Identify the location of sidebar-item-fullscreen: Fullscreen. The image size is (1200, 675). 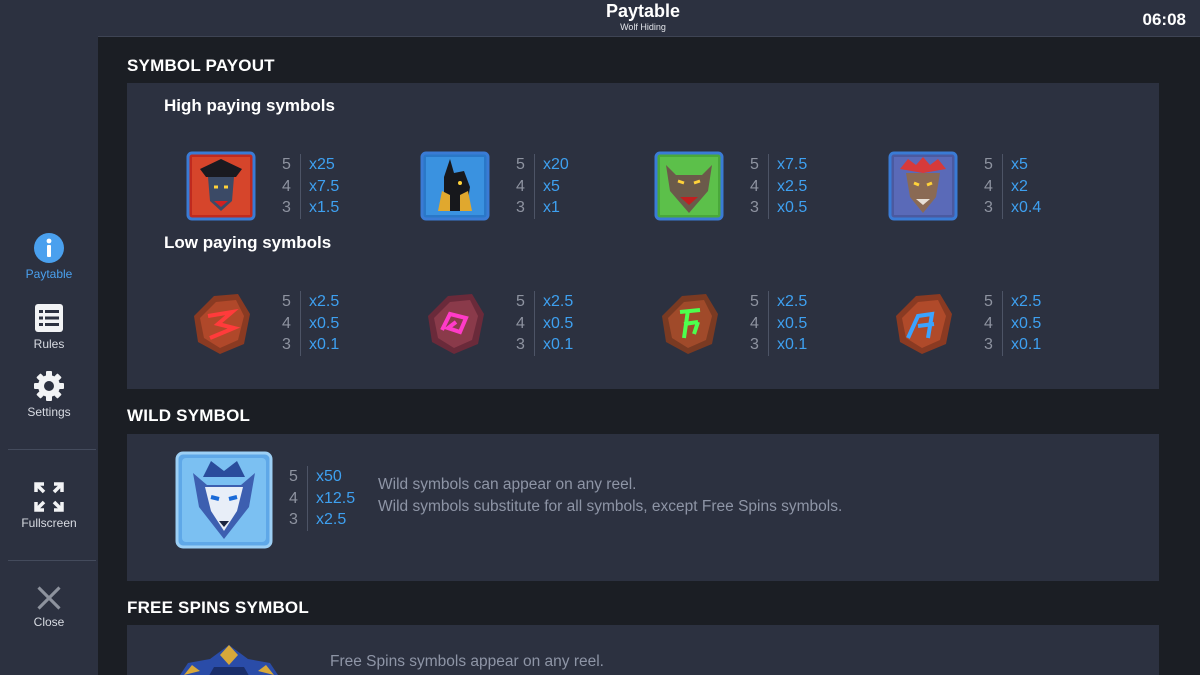
(49, 505).